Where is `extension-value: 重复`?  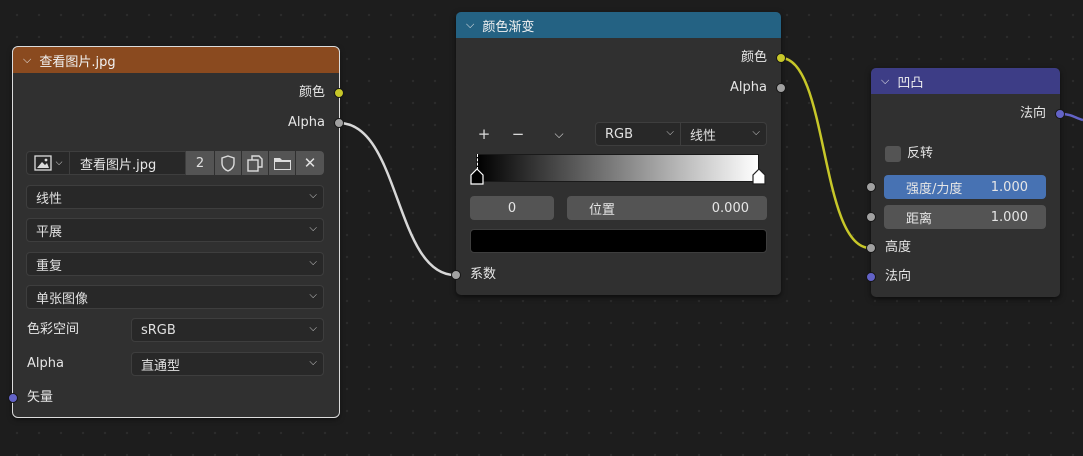 extension-value: 重复 is located at coordinates (49, 266).